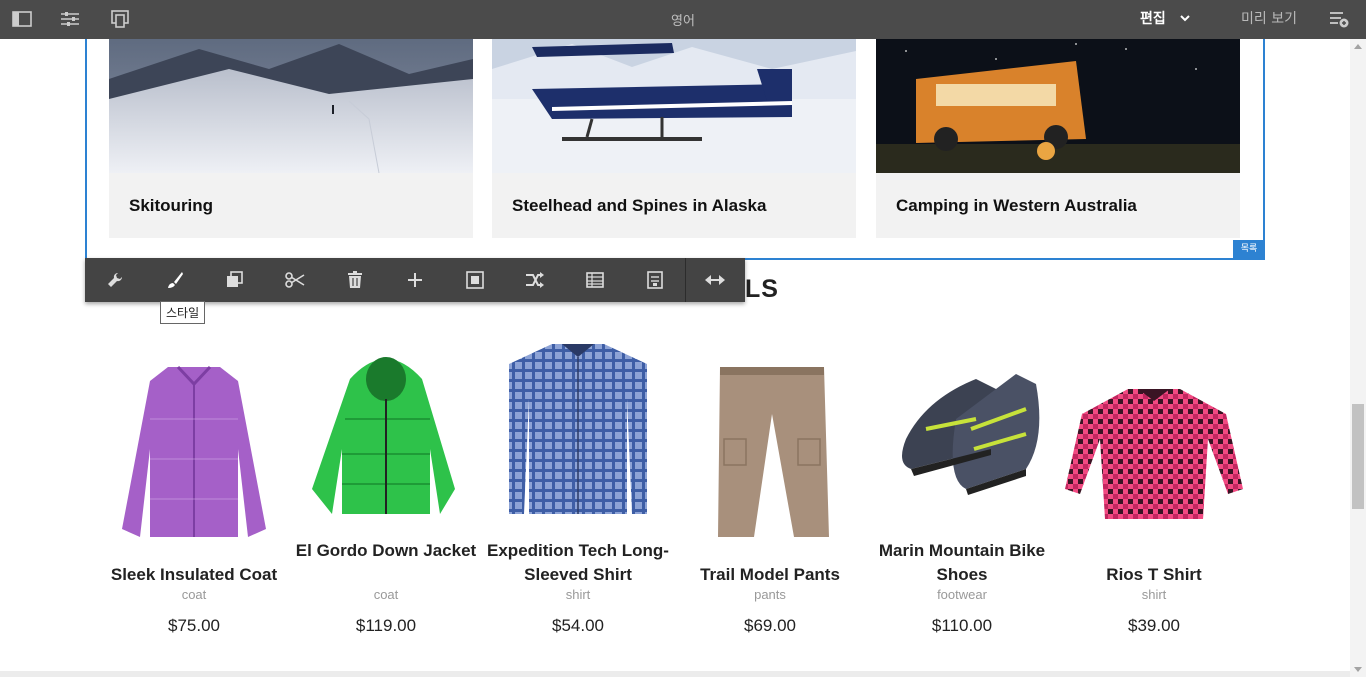  Describe the element at coordinates (171, 205) in the screenshot. I see `card-title: Skitouring` at that location.